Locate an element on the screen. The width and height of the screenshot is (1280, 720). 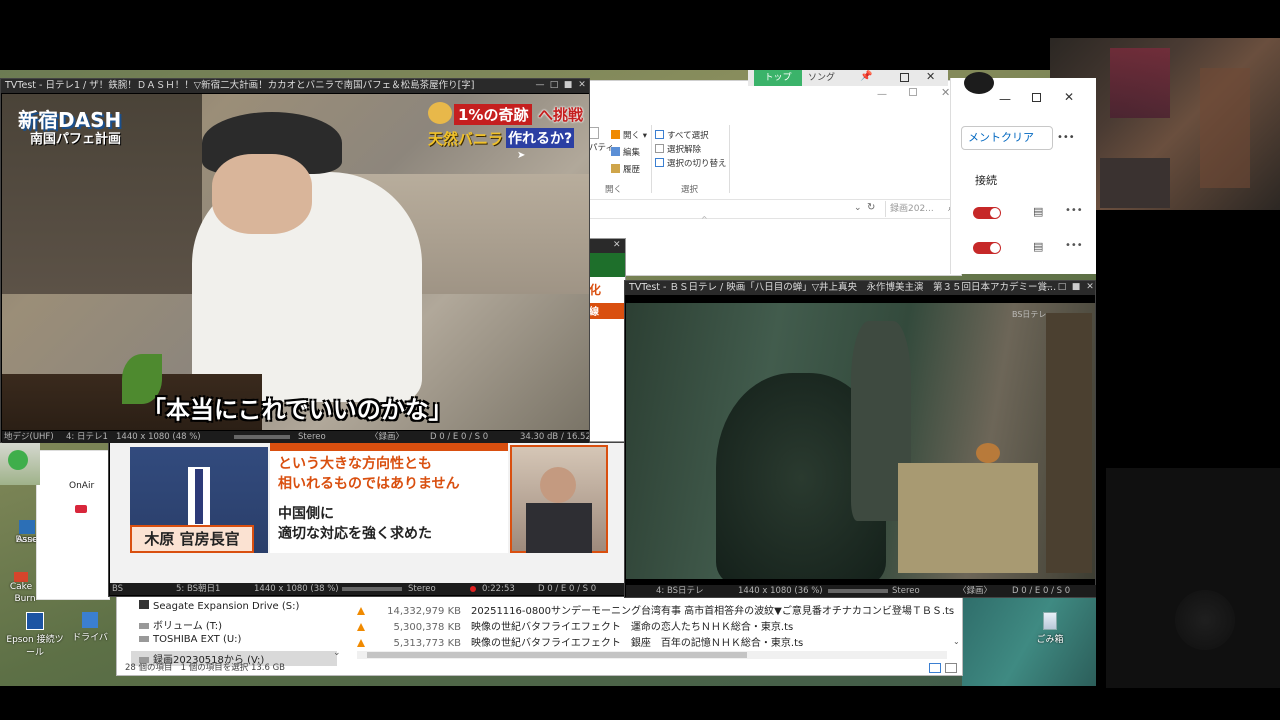
camera-blob is located at coordinates (1205, 620).